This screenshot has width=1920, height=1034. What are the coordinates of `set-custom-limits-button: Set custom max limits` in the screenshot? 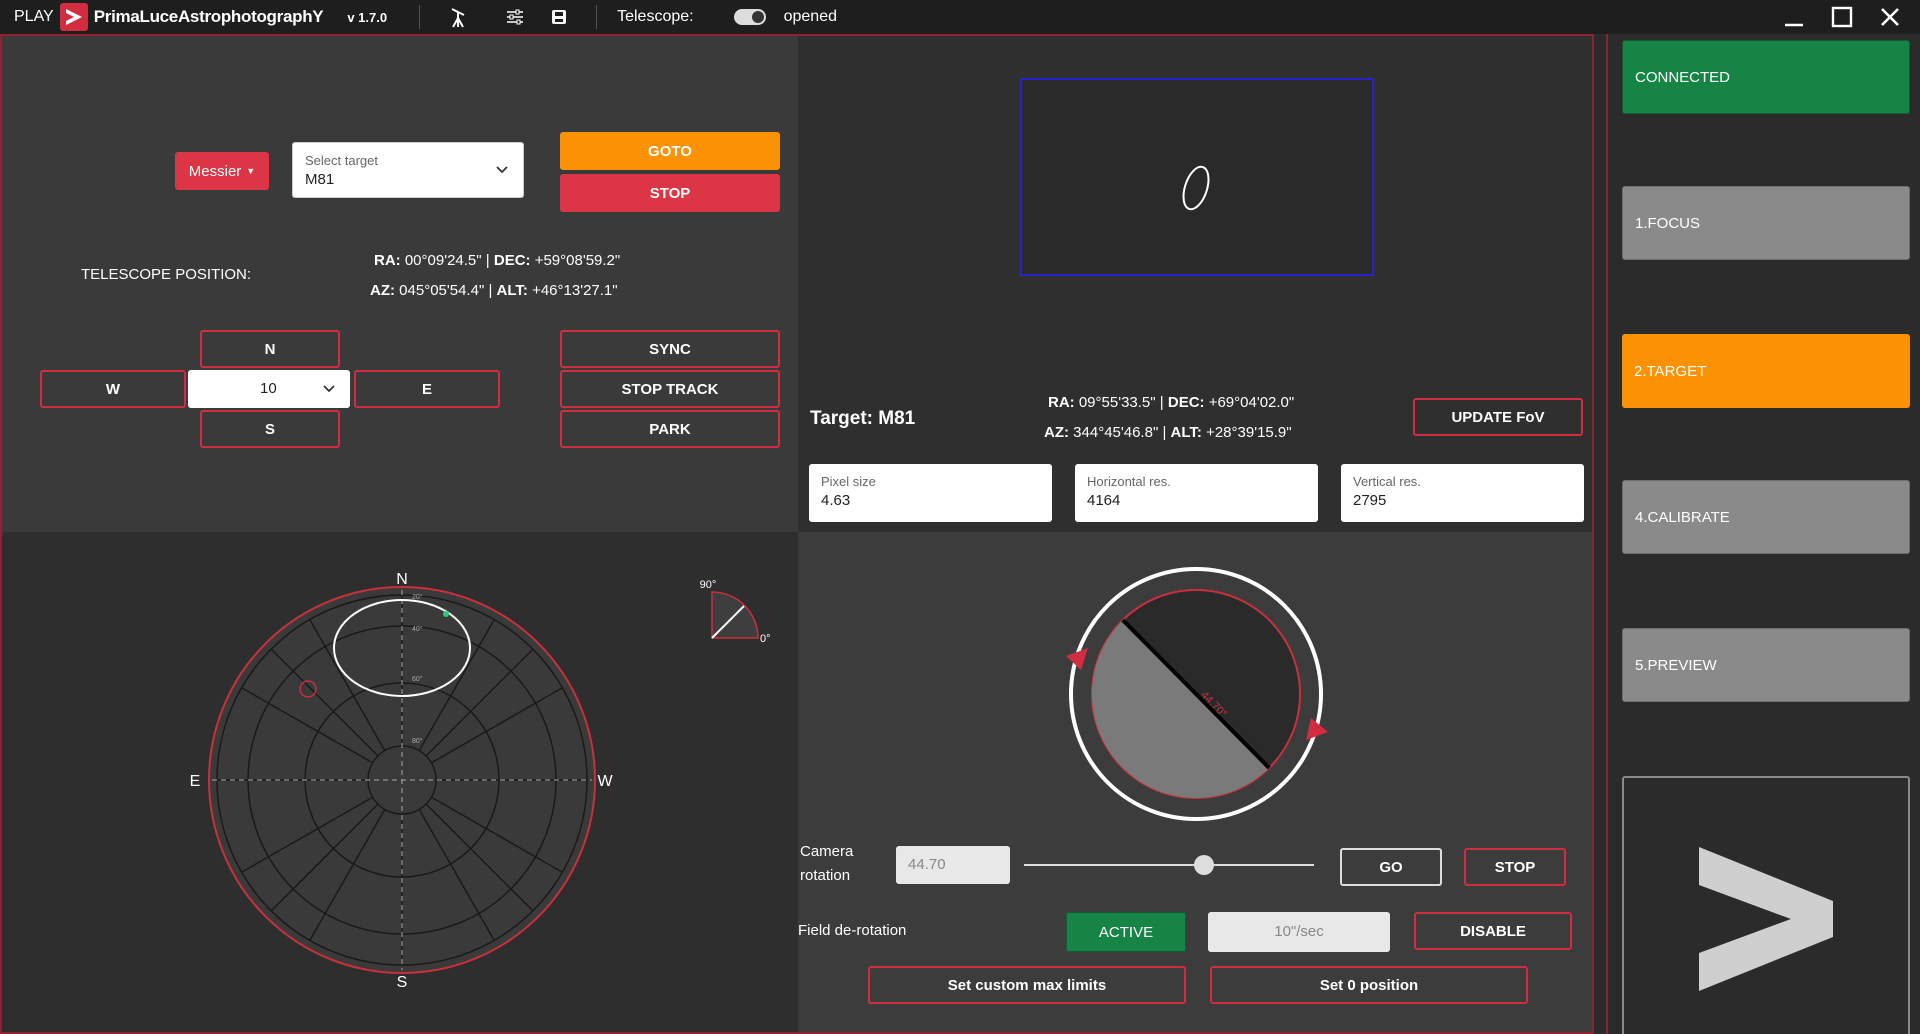 It's located at (1027, 985).